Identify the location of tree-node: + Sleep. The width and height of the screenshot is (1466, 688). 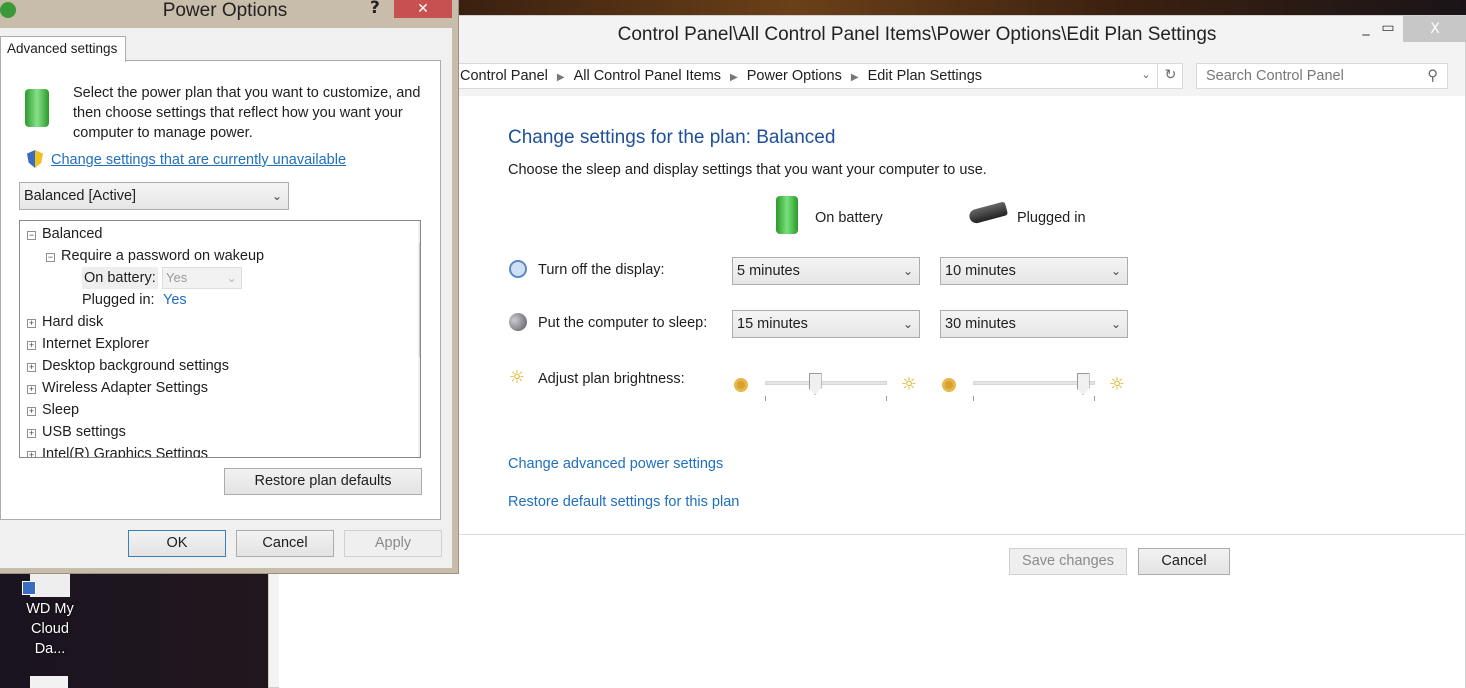
(53, 410).